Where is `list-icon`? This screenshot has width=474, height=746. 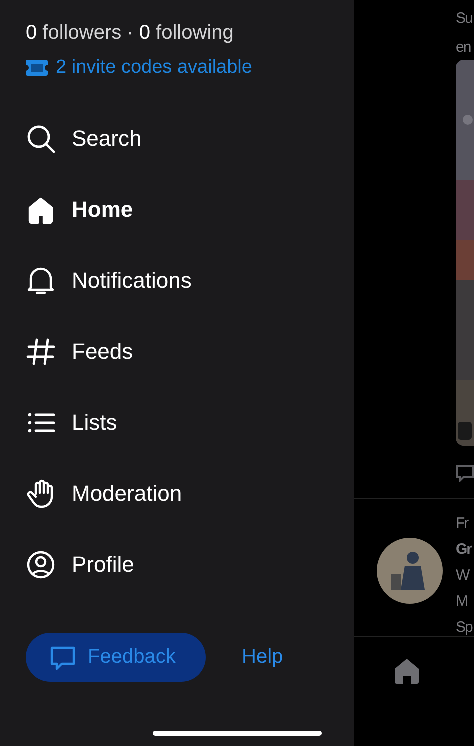
list-icon is located at coordinates (41, 422).